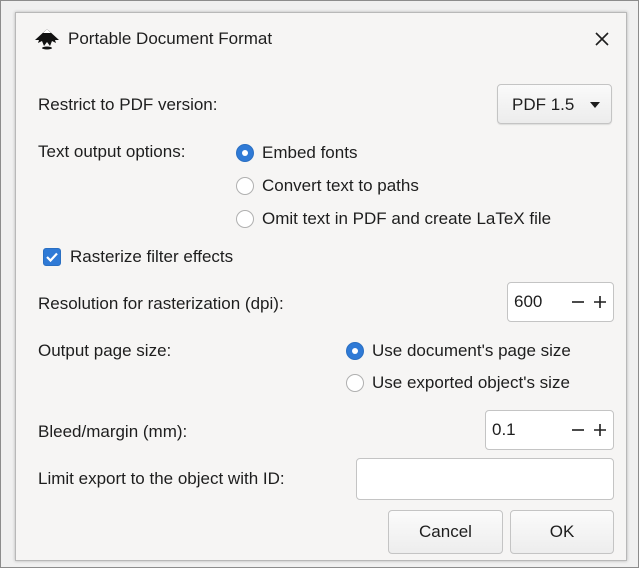 This screenshot has width=639, height=568. What do you see at coordinates (112, 151) in the screenshot?
I see `text-output-label: Text output options:` at bounding box center [112, 151].